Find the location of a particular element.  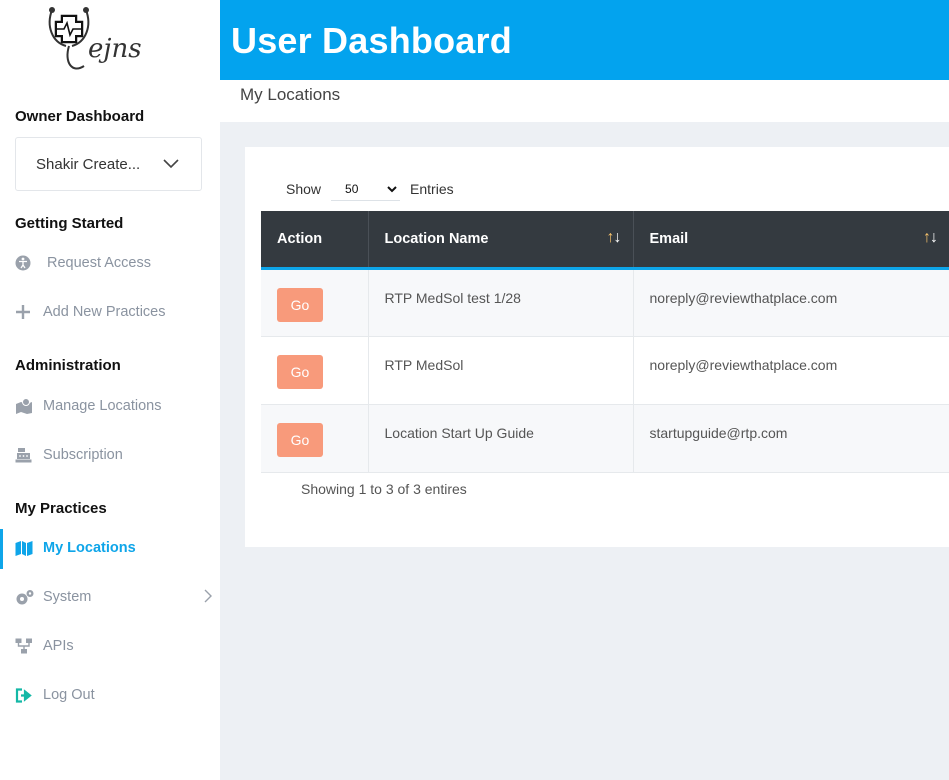

sidebar-item-system: System is located at coordinates (115, 597).